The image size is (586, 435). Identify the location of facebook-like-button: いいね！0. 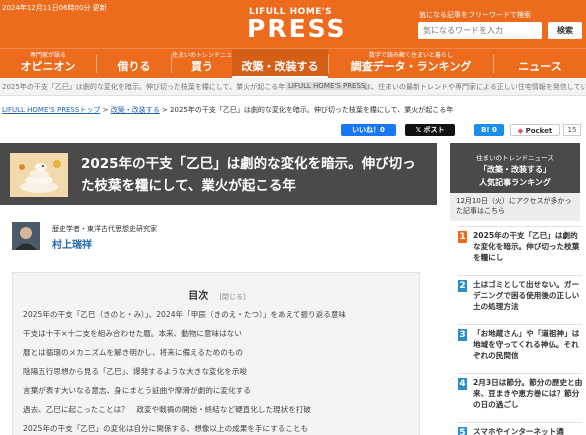
(368, 130).